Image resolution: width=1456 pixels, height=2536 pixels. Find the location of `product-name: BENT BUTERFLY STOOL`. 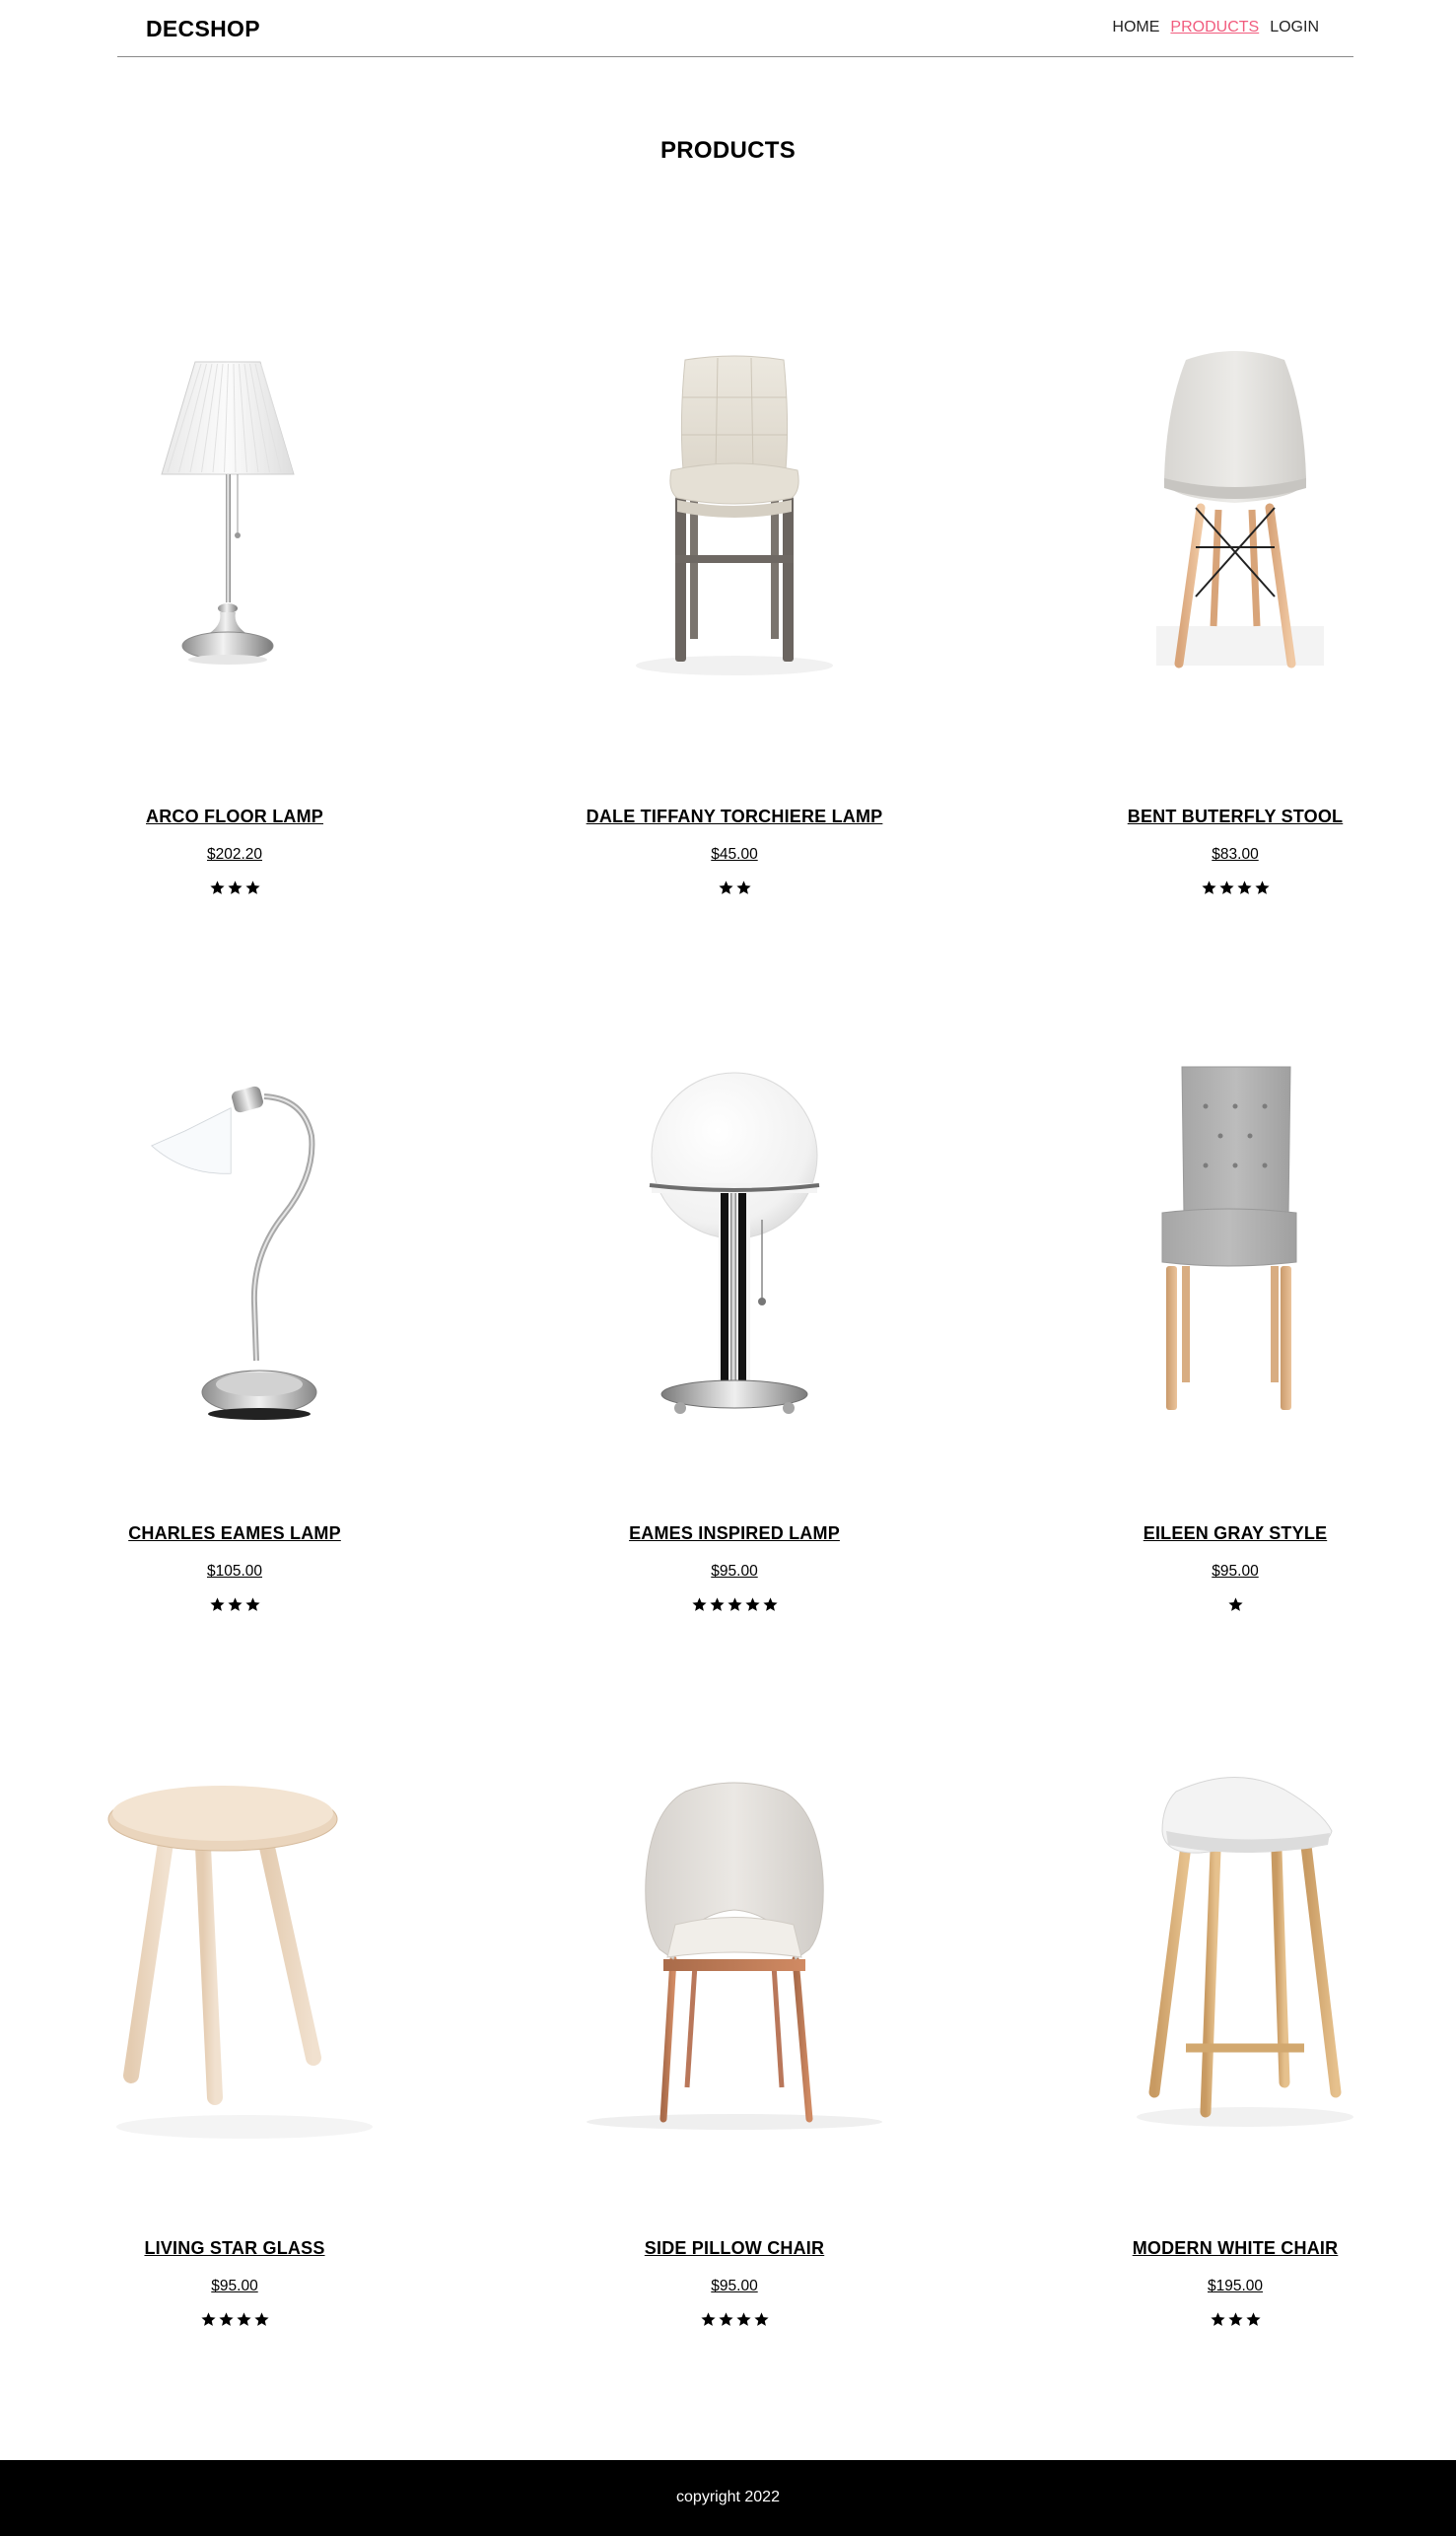

product-name: BENT BUTERFLY STOOL is located at coordinates (1235, 817).